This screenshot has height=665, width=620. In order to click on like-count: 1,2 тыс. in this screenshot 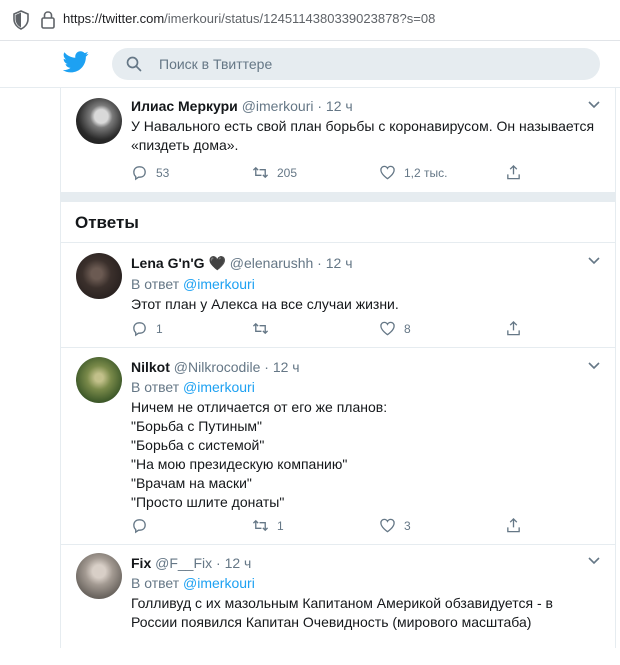, I will do `click(426, 172)`.